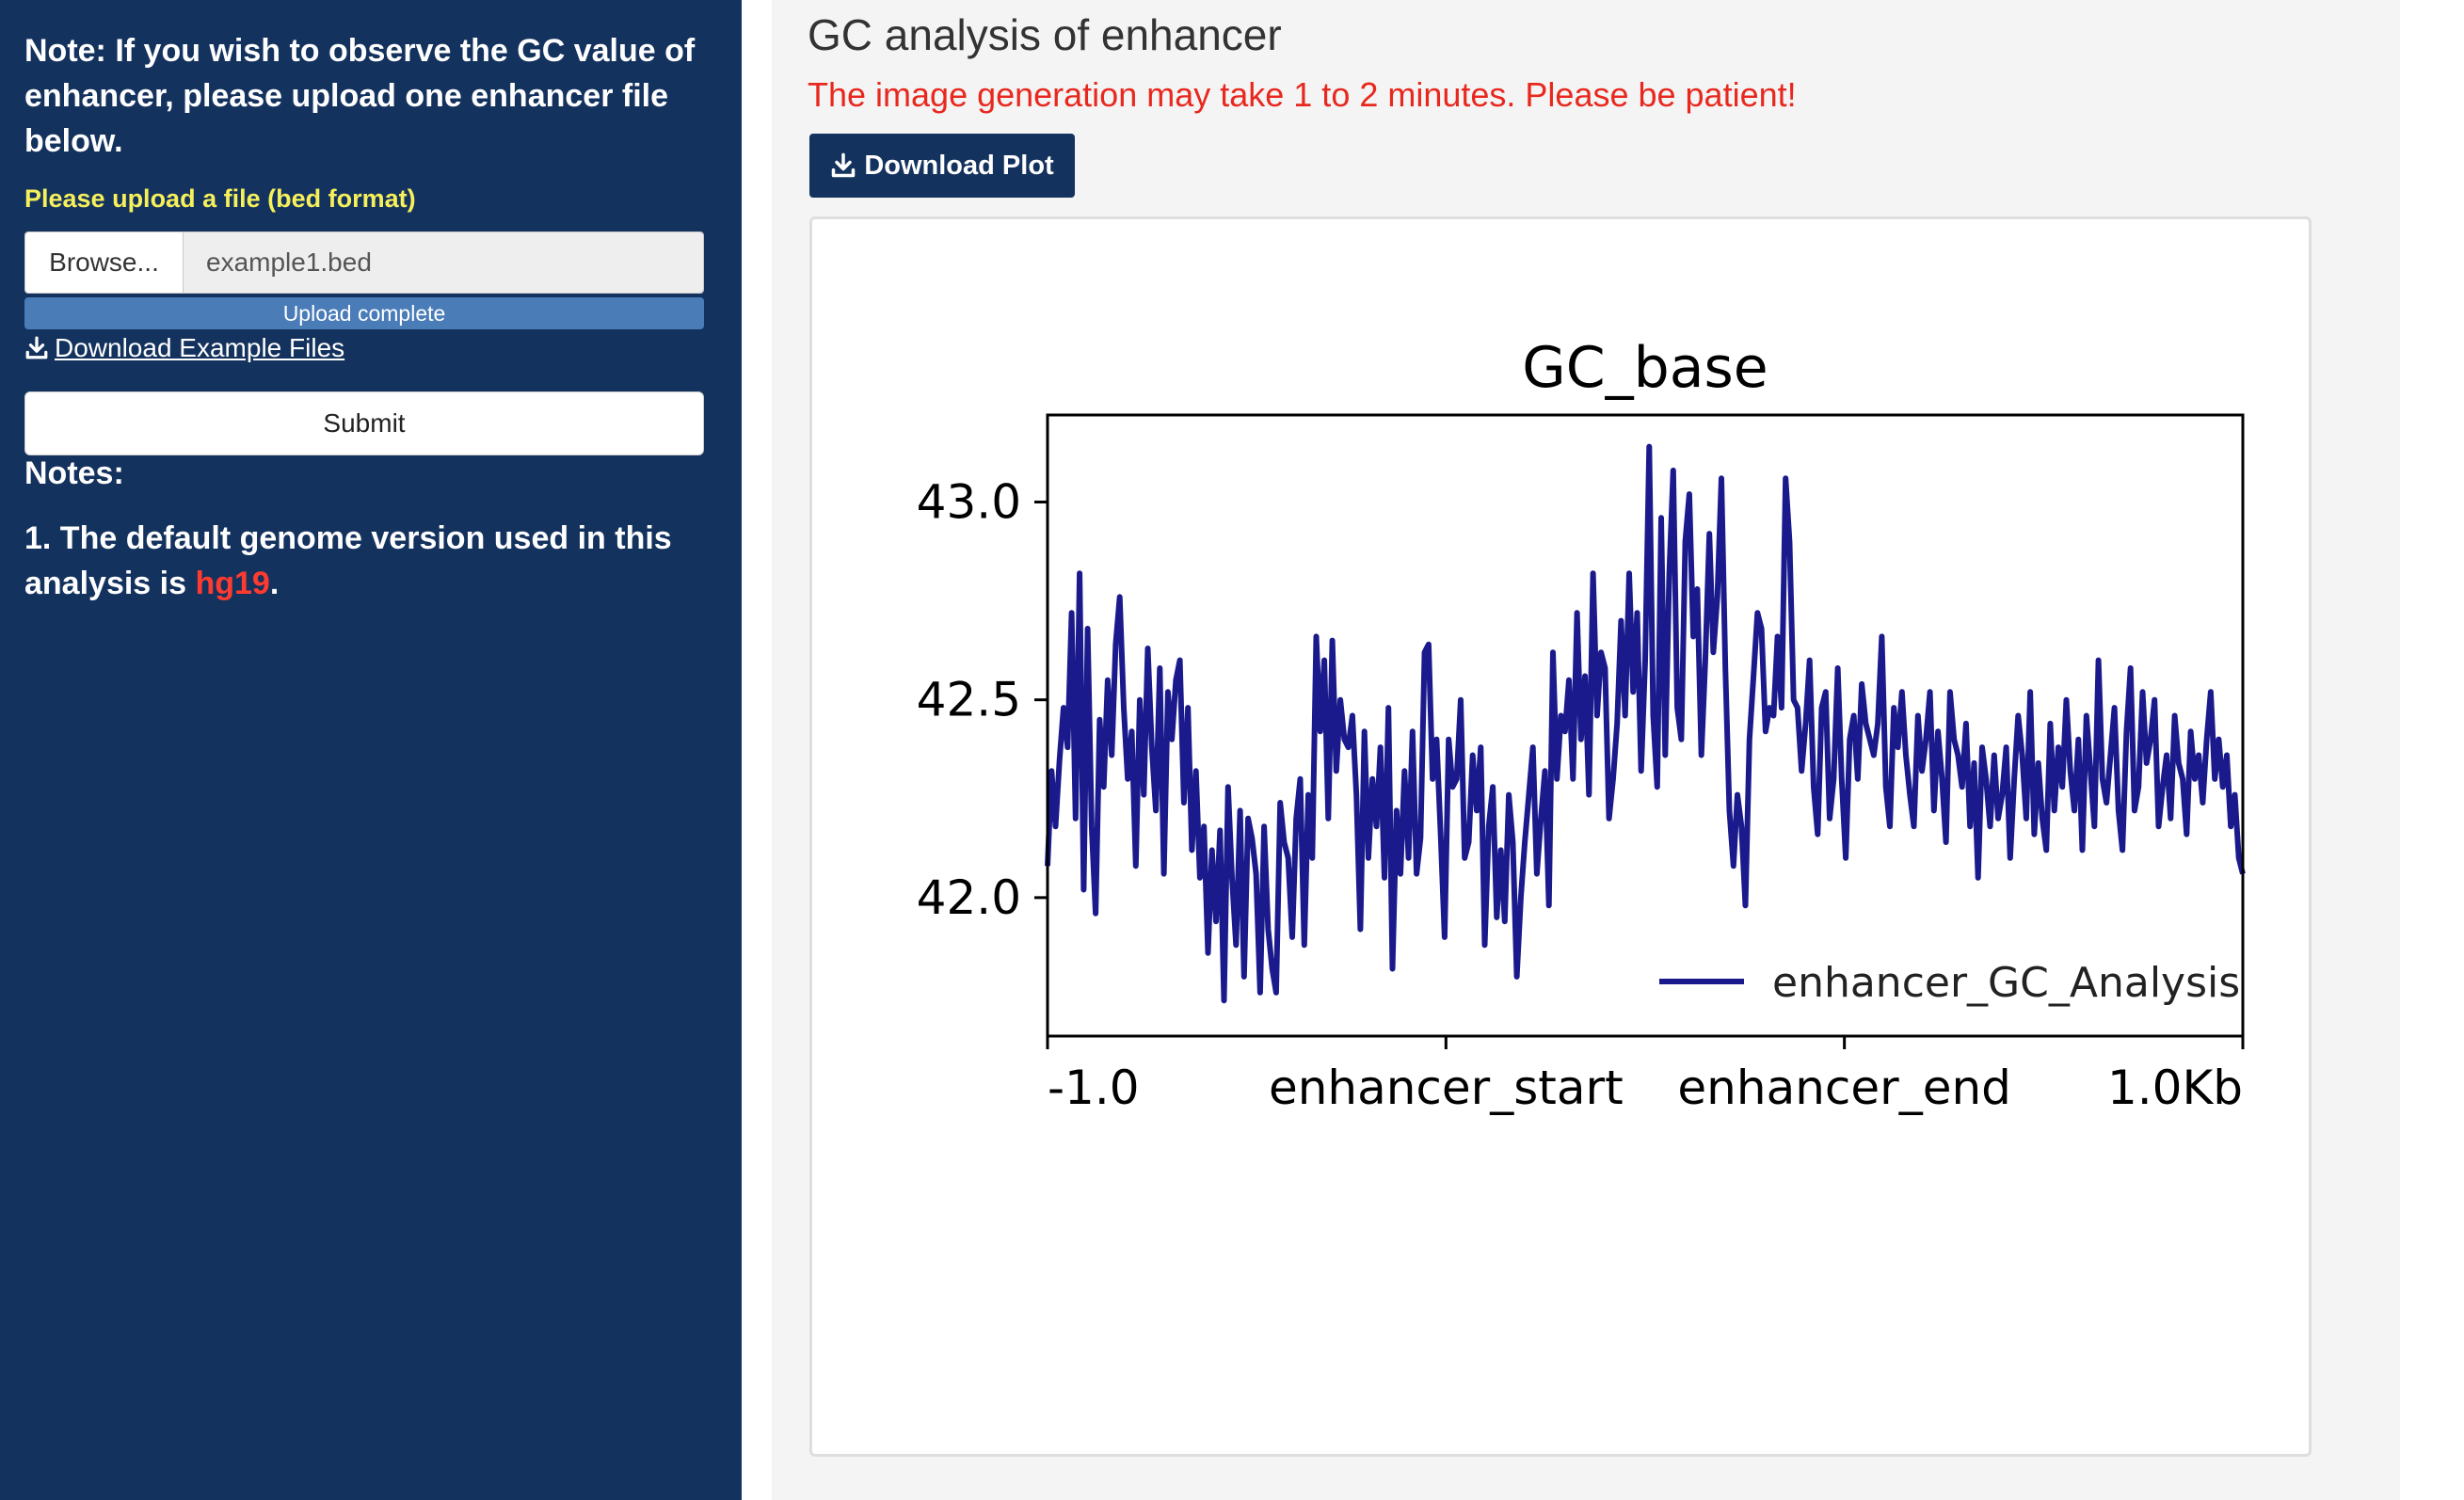  I want to click on submit-button: Submit, so click(364, 423).